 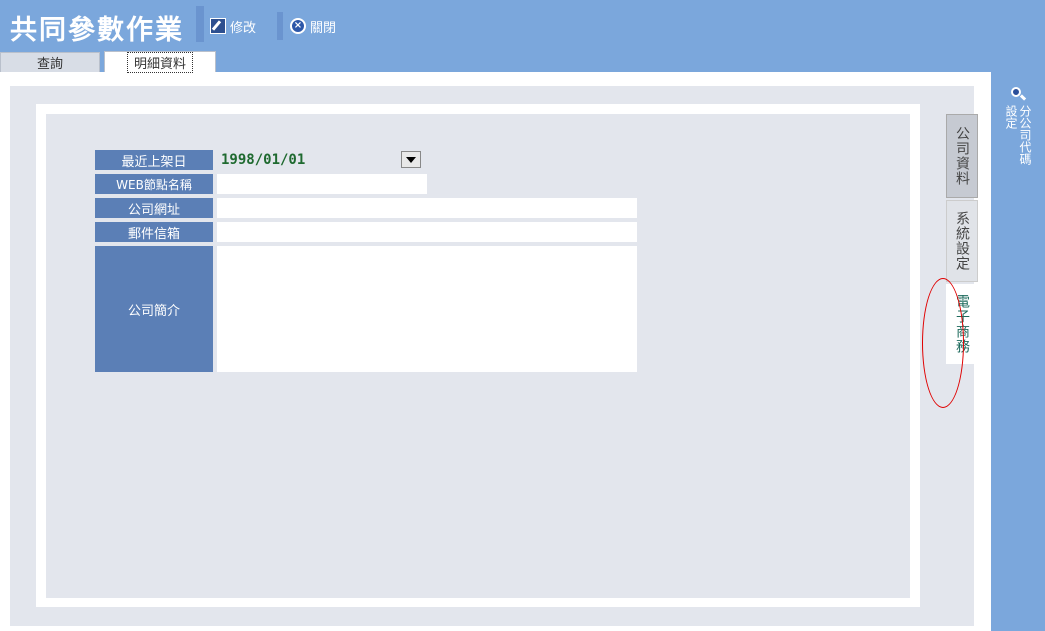 I want to click on web-node-input, so click(x=322, y=184).